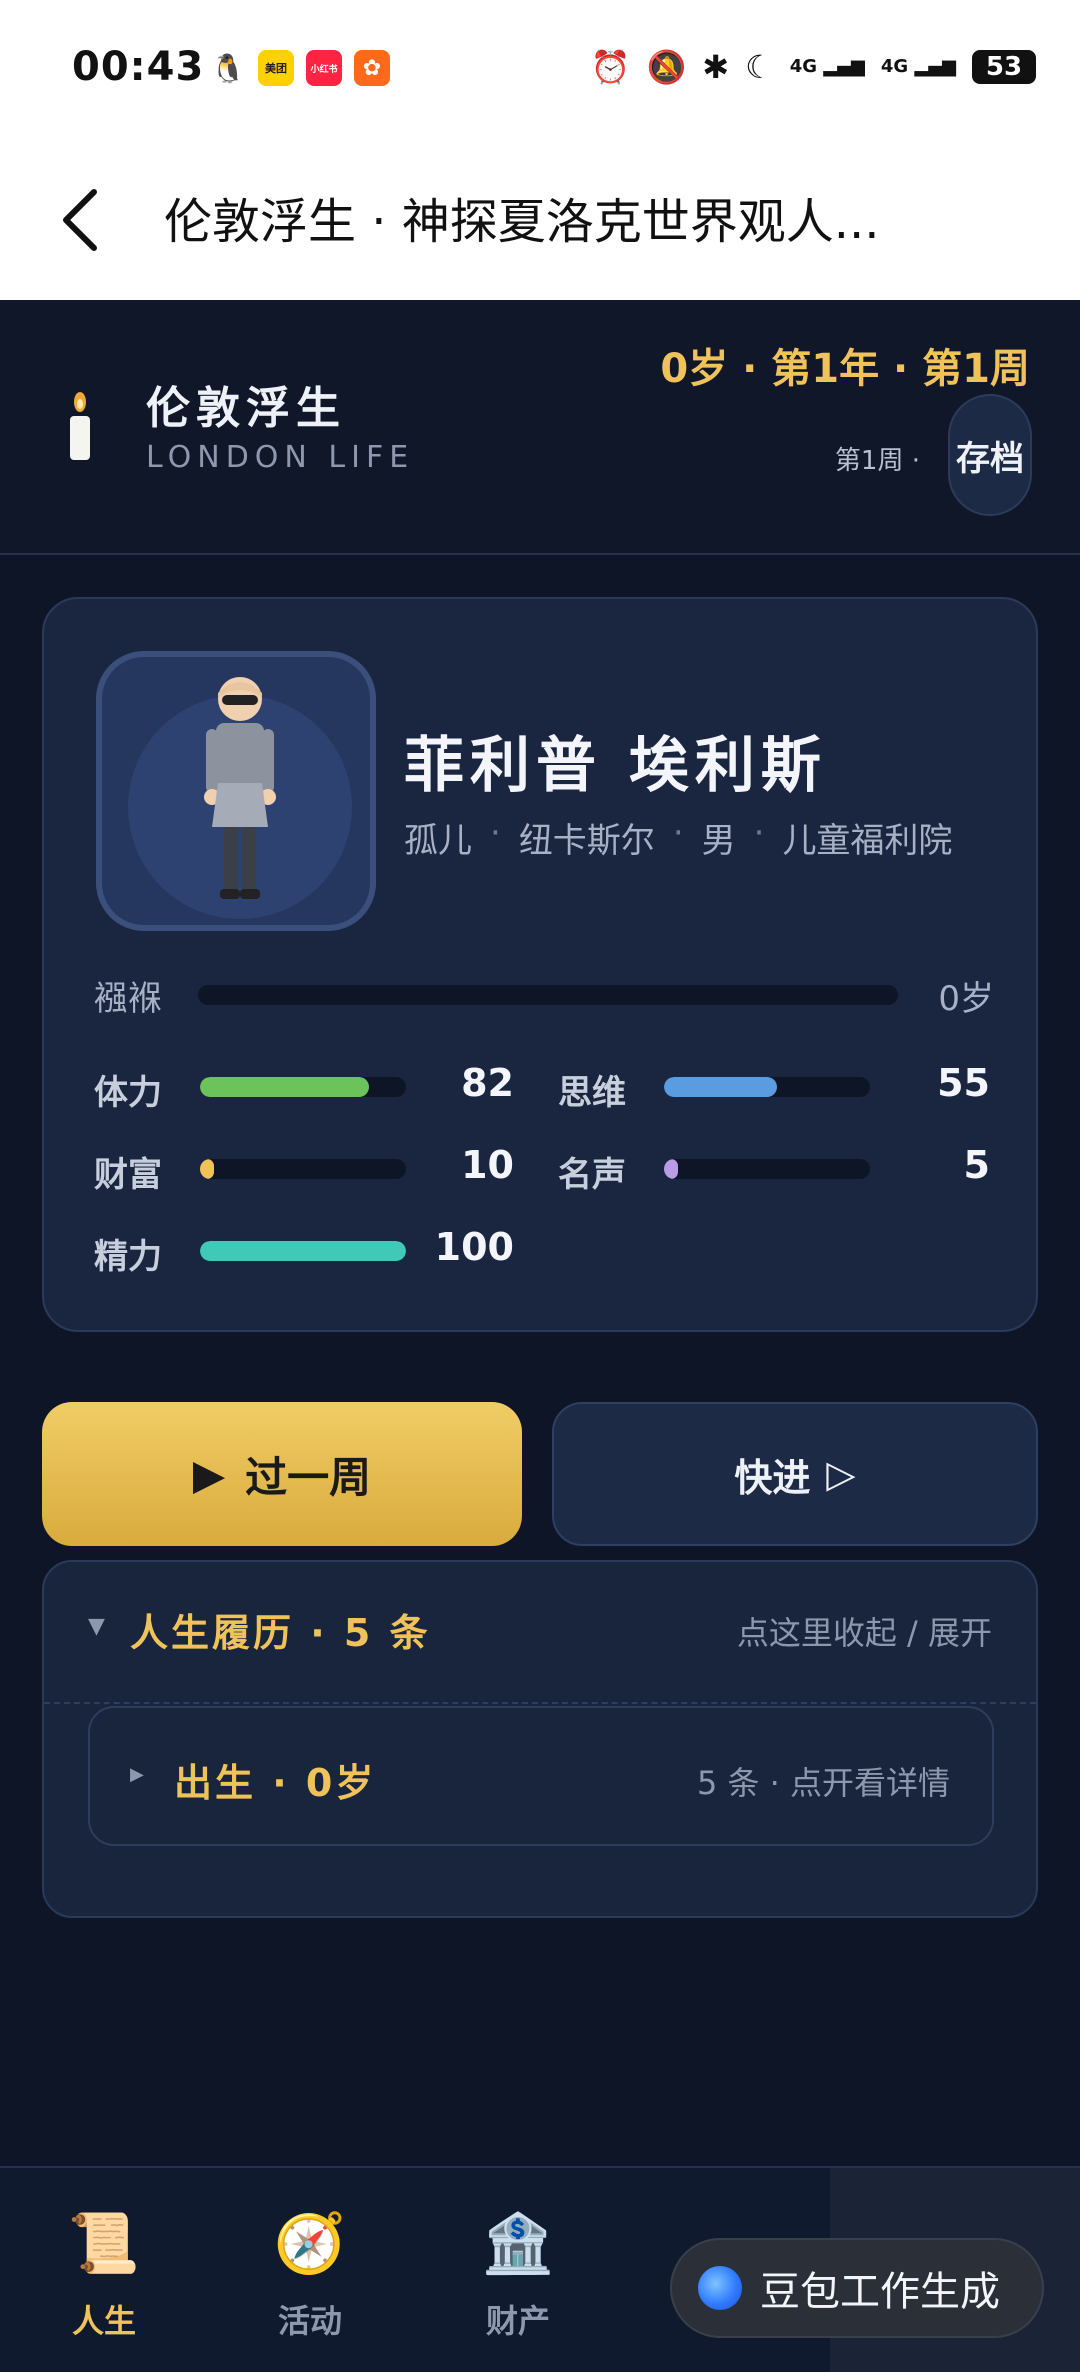 The width and height of the screenshot is (1080, 2372). I want to click on tag-origin: 孤儿, so click(438, 841).